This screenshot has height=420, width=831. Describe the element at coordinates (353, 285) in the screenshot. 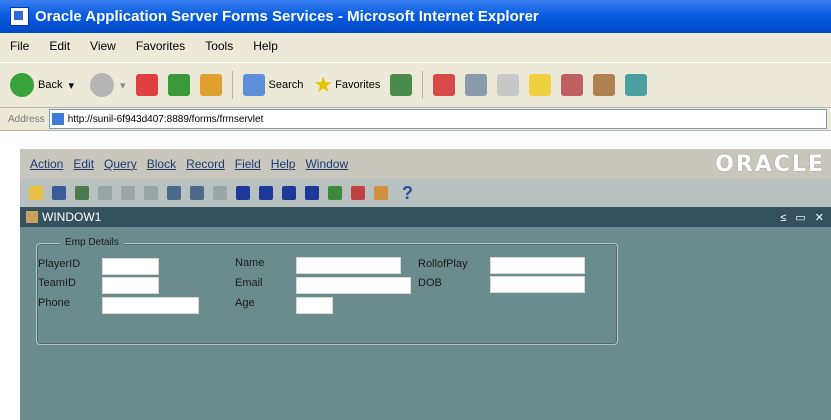

I see `email-field` at that location.